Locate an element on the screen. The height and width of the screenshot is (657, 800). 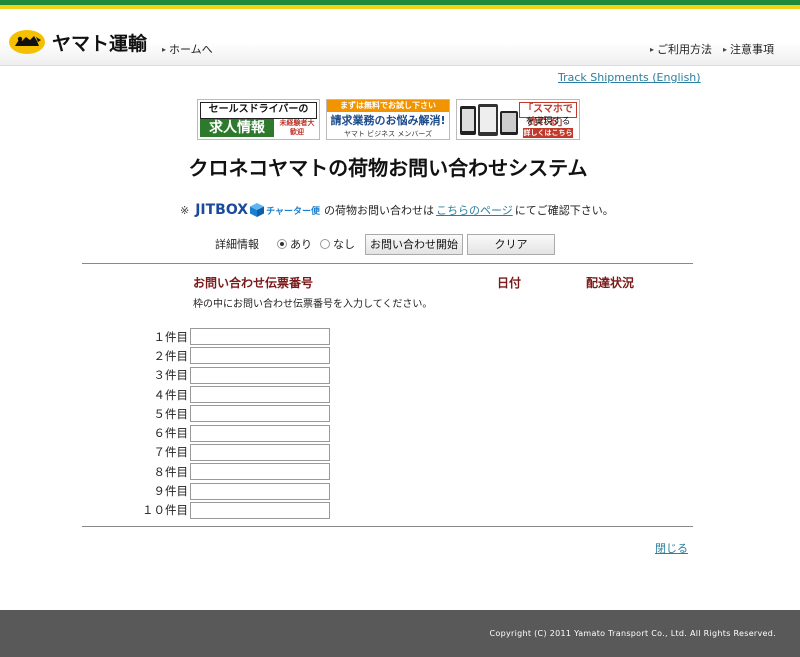
tracking-row: ７件目 is located at coordinates (230, 452).